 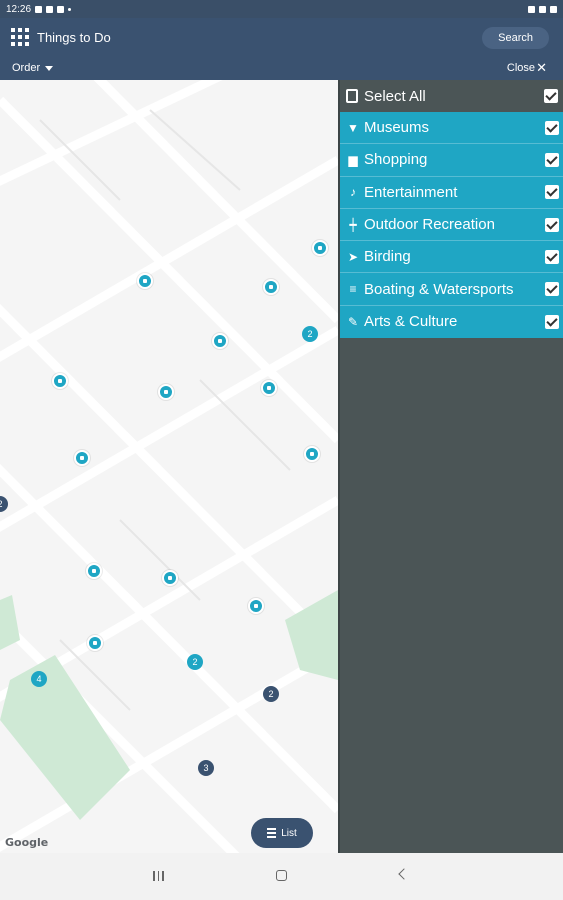 What do you see at coordinates (451, 160) in the screenshot?
I see `category-shopping: ▆ Shopping` at bounding box center [451, 160].